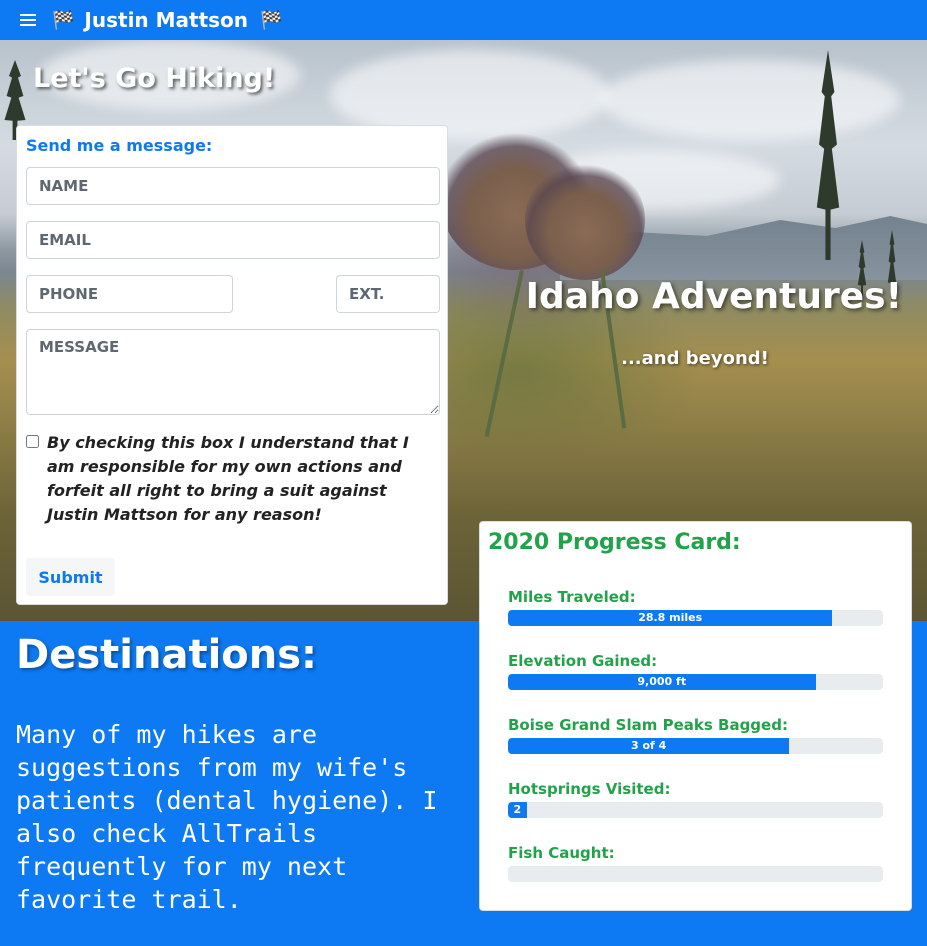  I want to click on progress-bar-elevation: 9,000 ft, so click(695, 682).